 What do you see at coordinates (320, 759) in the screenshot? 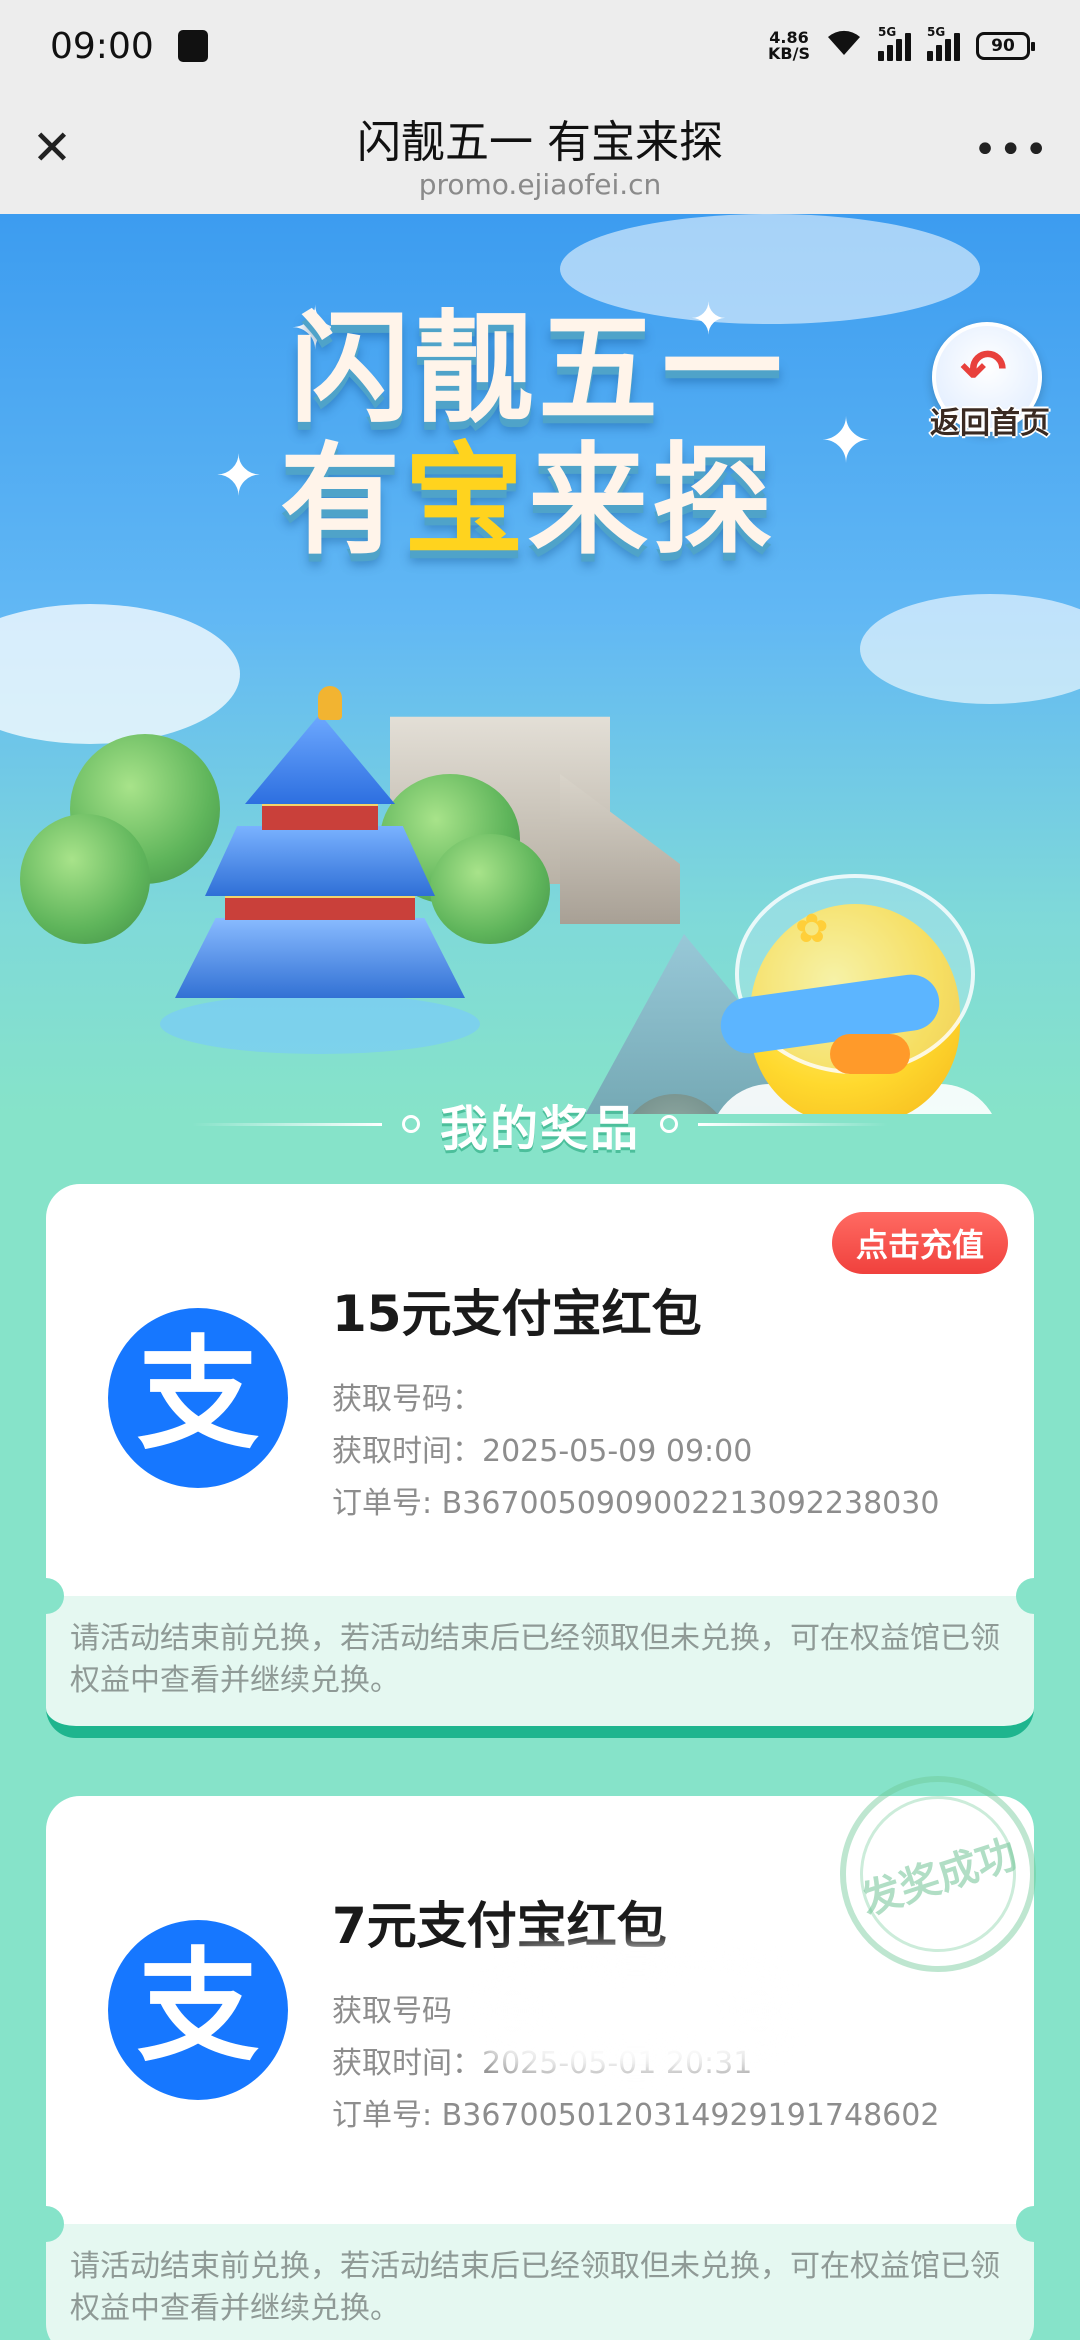
I see `temple-illustration` at bounding box center [320, 759].